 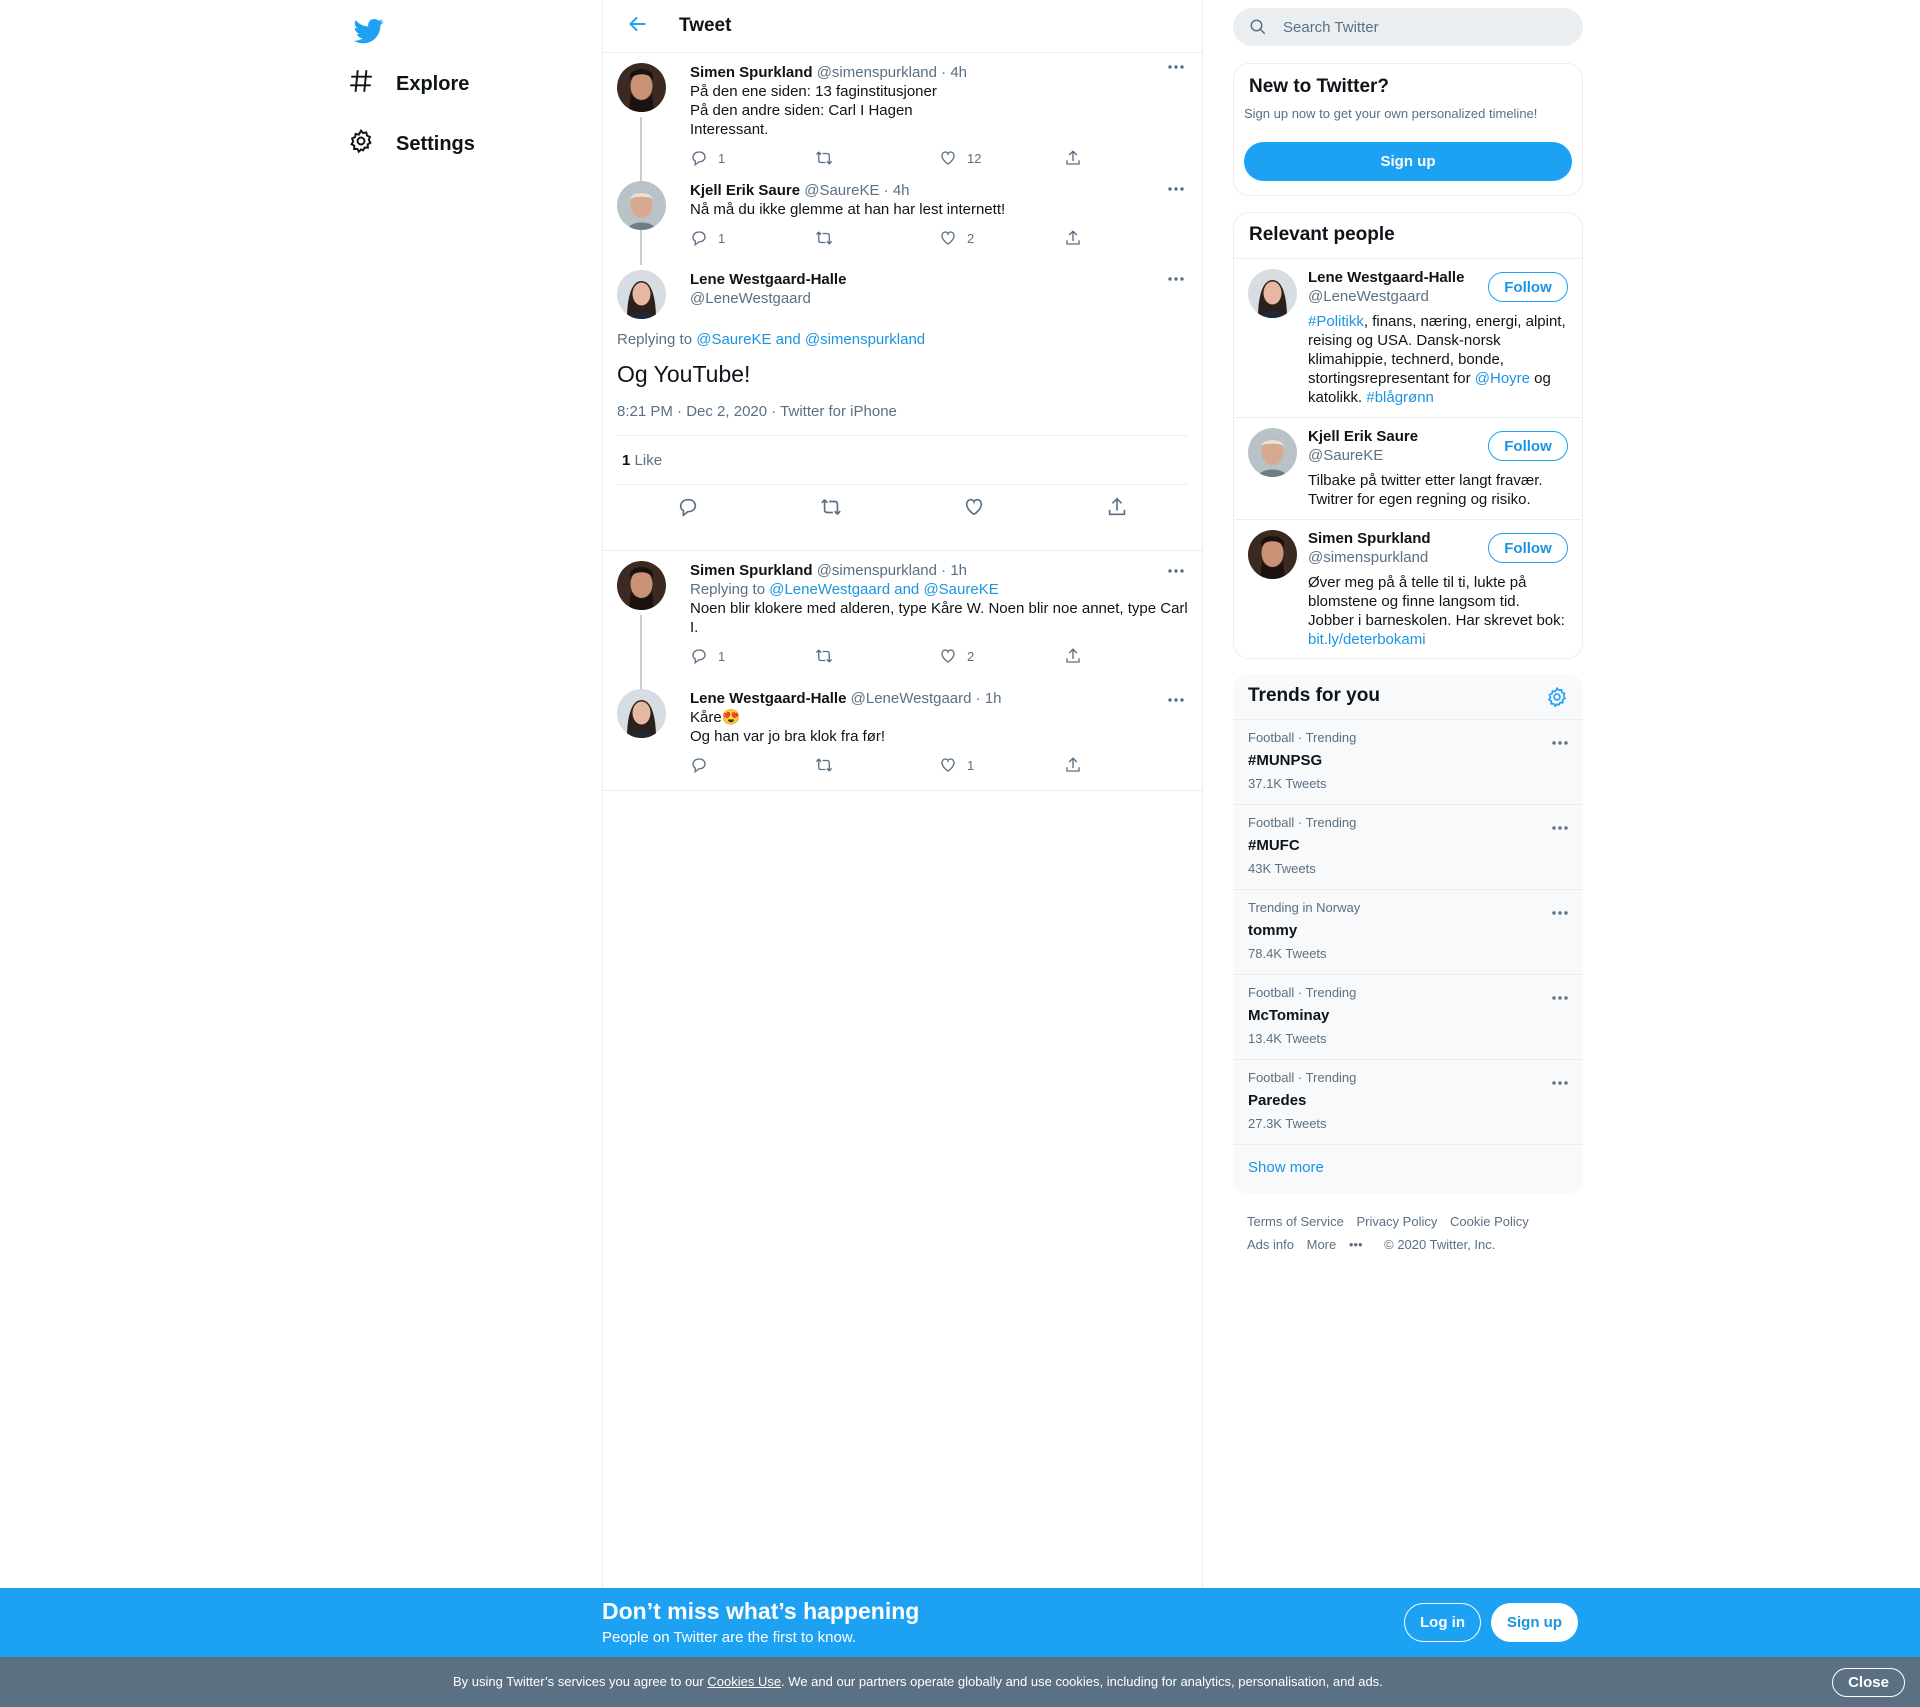 I want to click on back-button, so click(x=638, y=26).